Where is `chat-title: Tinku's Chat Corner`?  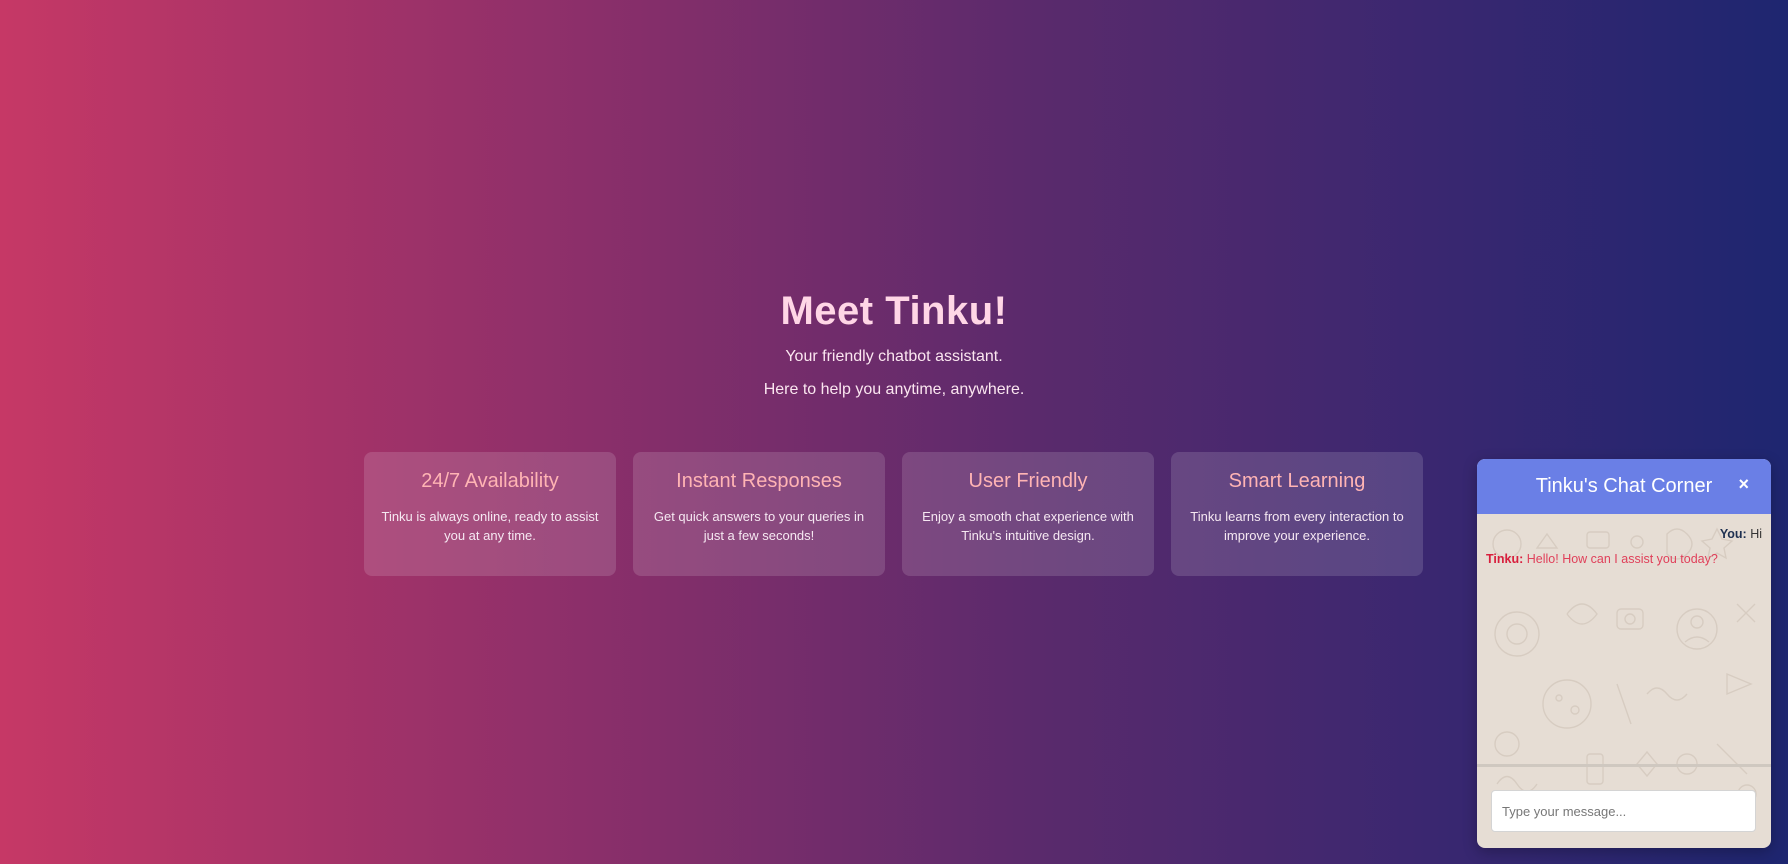
chat-title: Tinku's Chat Corner is located at coordinates (1624, 486).